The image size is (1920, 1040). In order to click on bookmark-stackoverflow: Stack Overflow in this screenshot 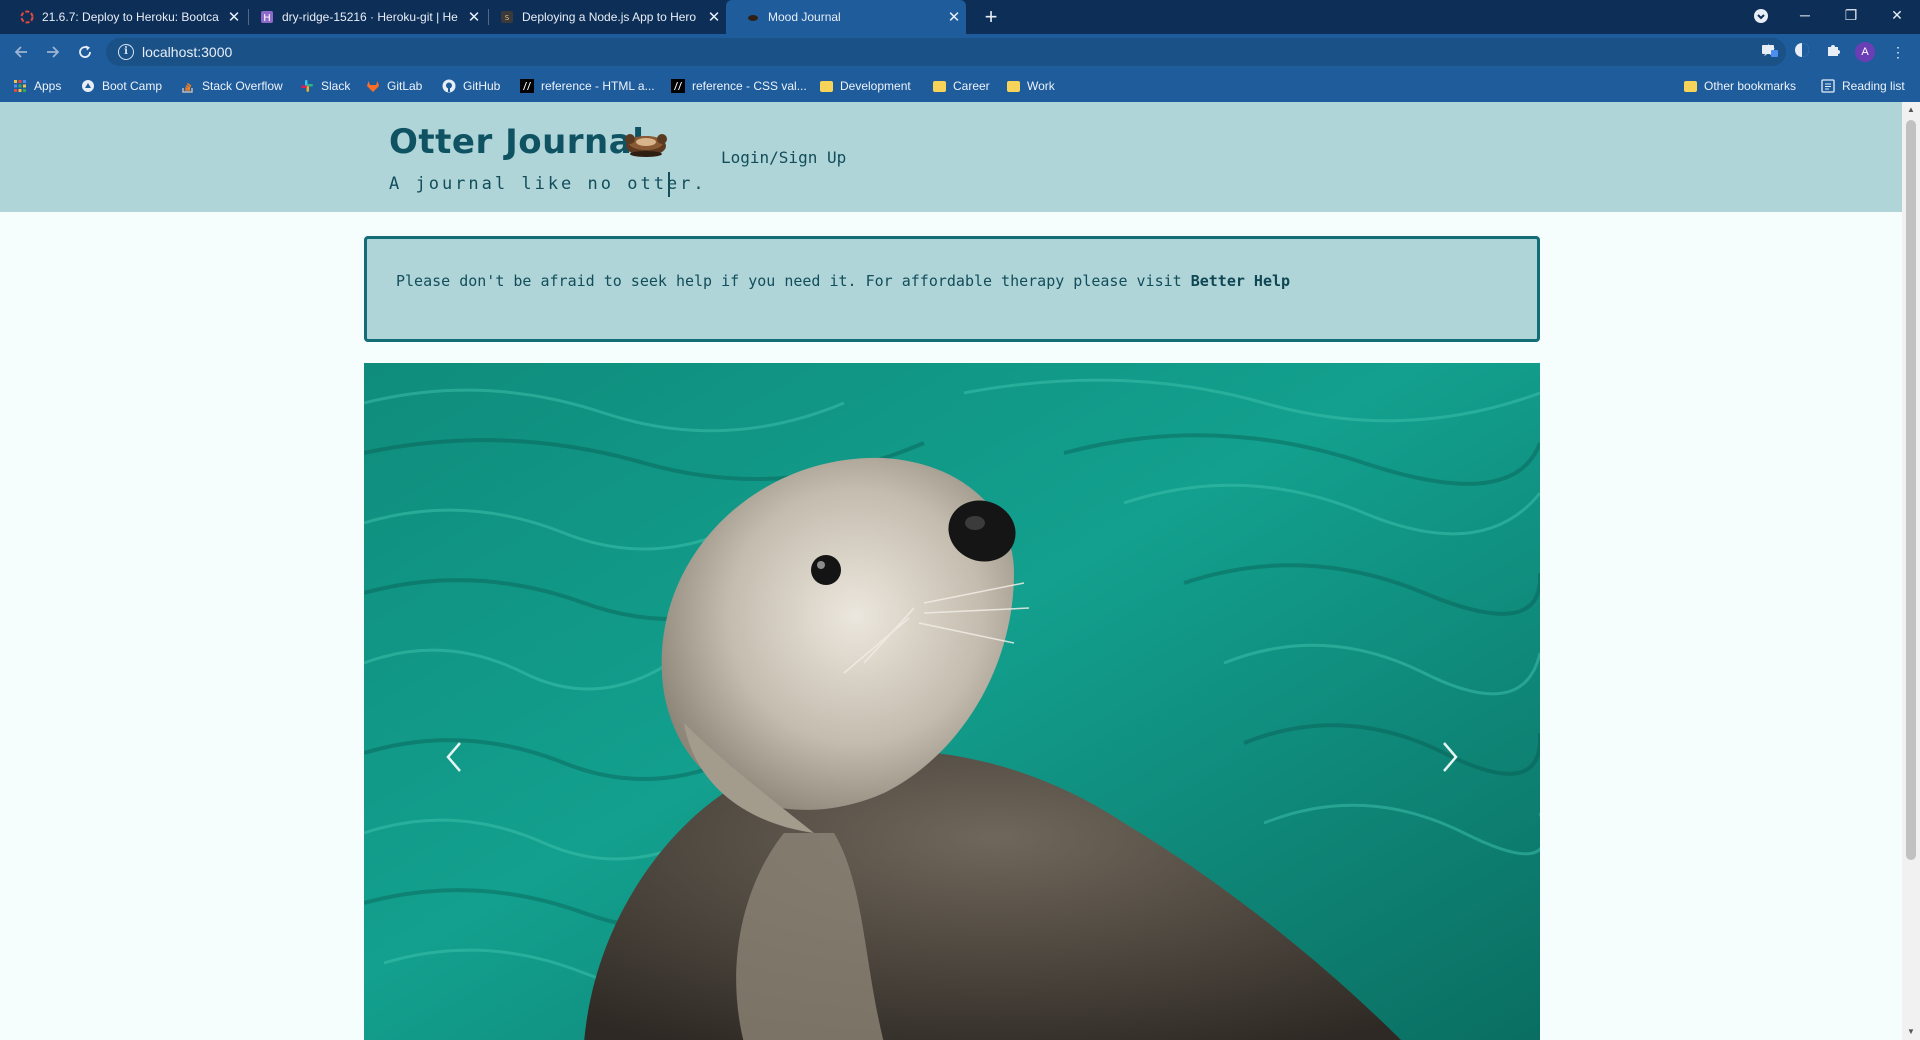, I will do `click(232, 86)`.